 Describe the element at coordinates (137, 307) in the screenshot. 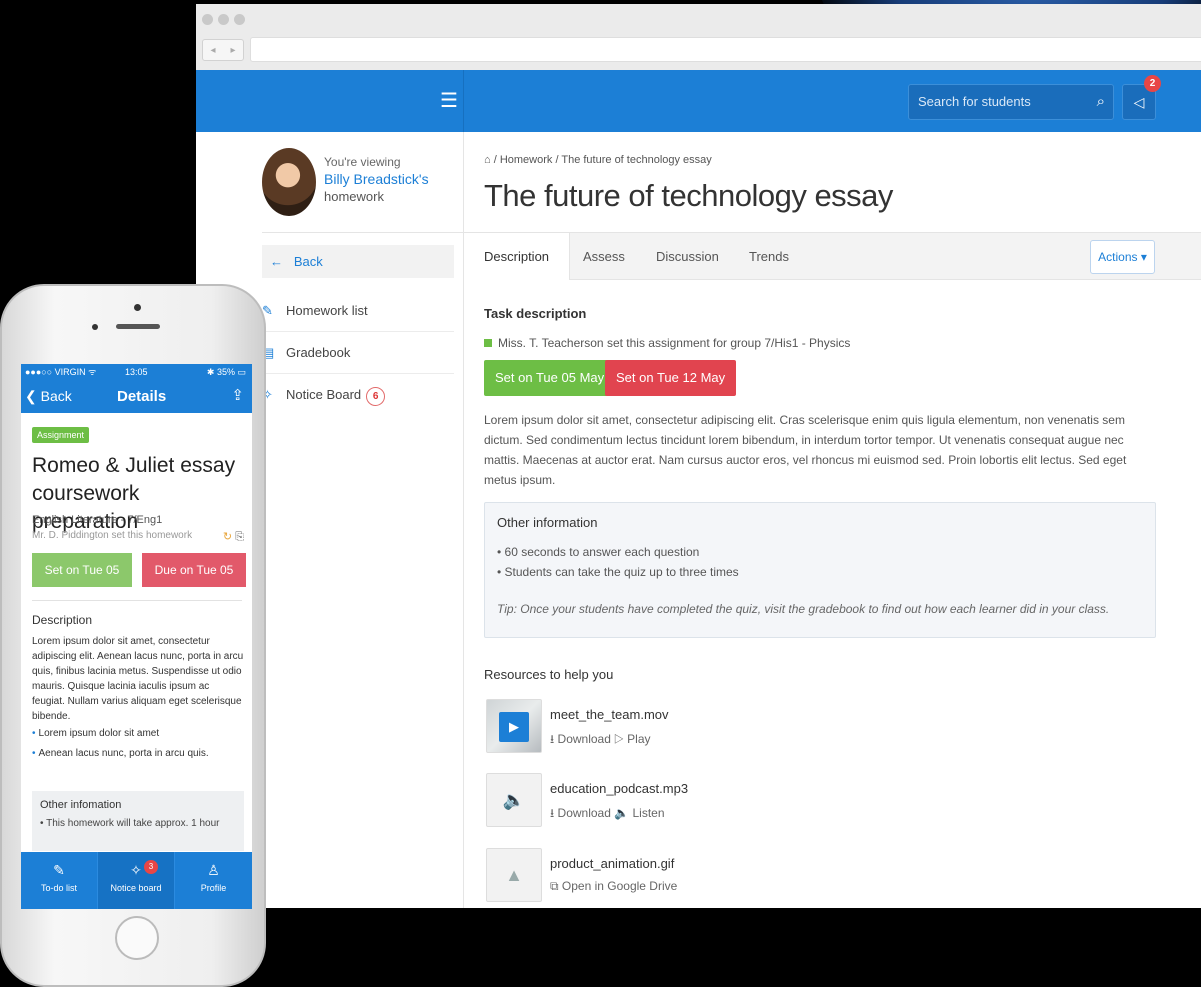

I see `phone-camera` at that location.